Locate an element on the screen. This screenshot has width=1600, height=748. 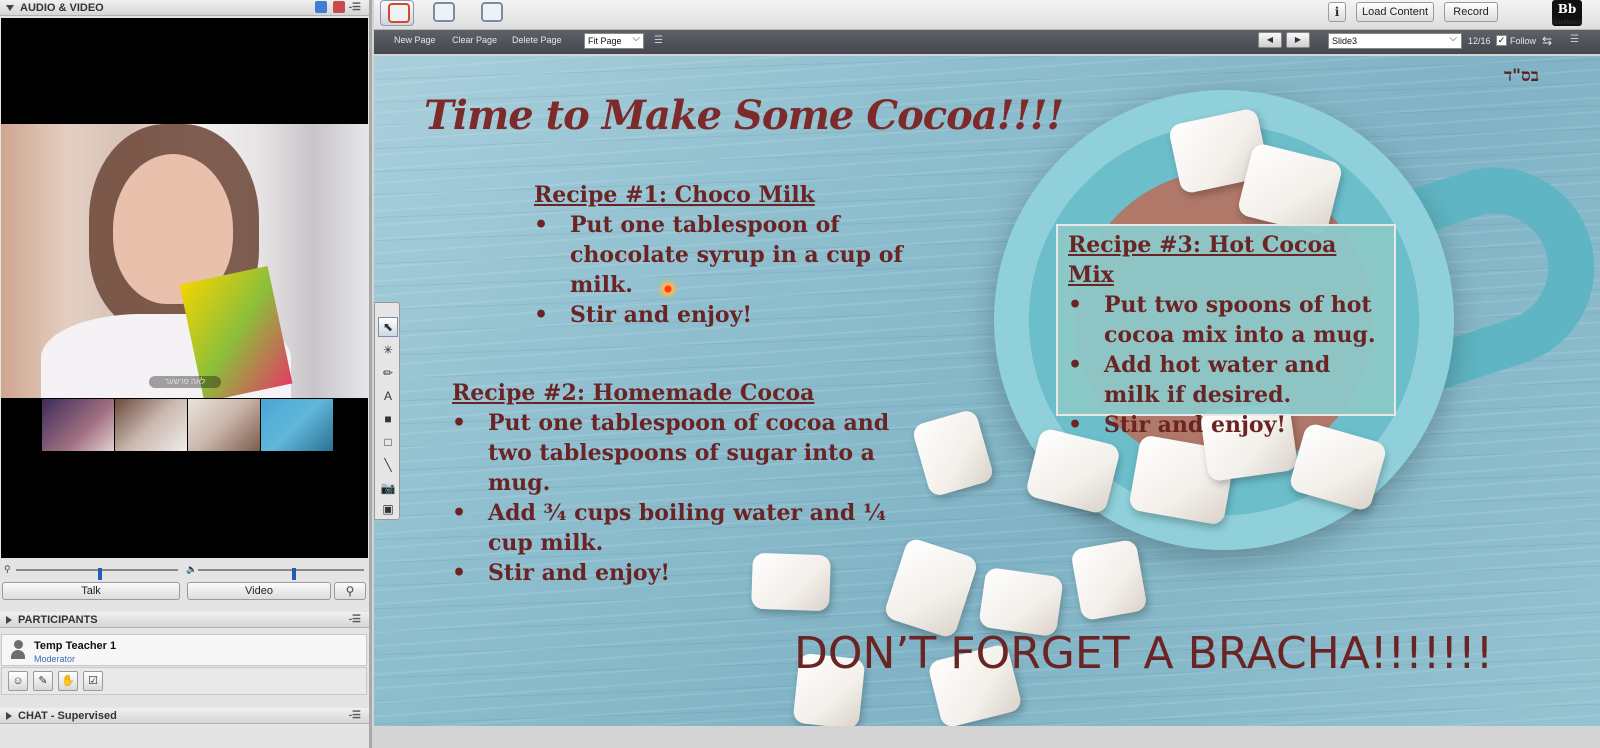
web-tour-icon is located at coordinates (492, 12).